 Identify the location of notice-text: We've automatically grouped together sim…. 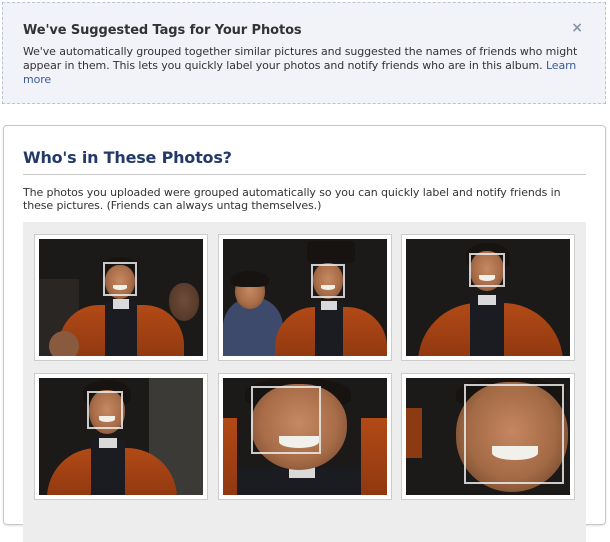
(304, 66).